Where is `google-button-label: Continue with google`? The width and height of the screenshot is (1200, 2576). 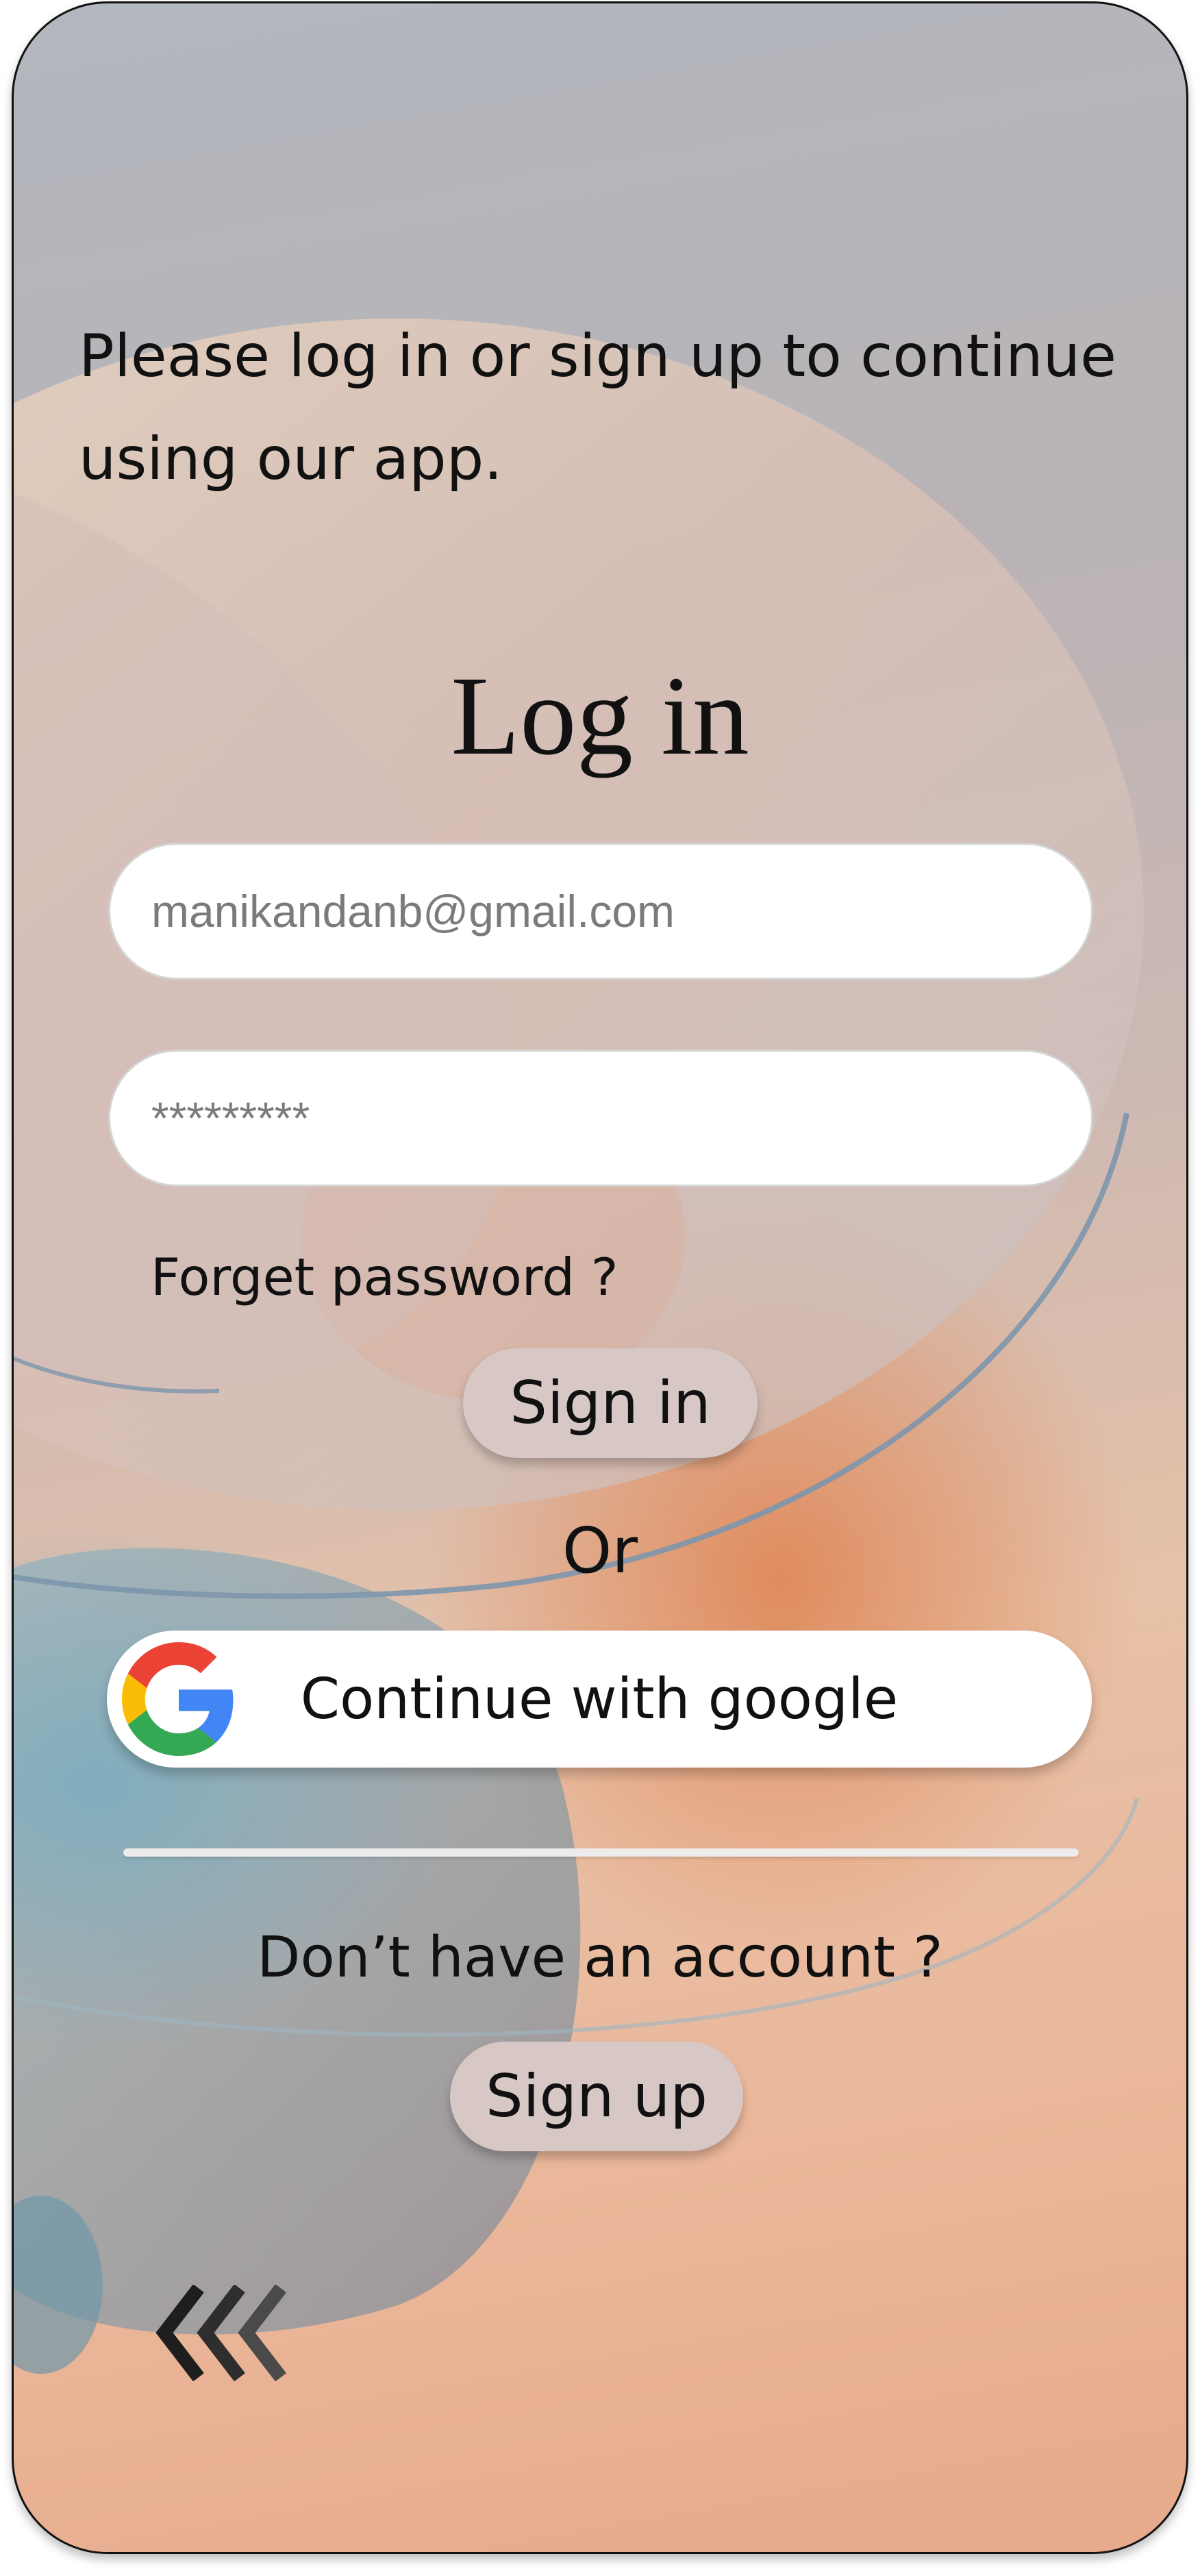 google-button-label: Continue with google is located at coordinates (599, 1699).